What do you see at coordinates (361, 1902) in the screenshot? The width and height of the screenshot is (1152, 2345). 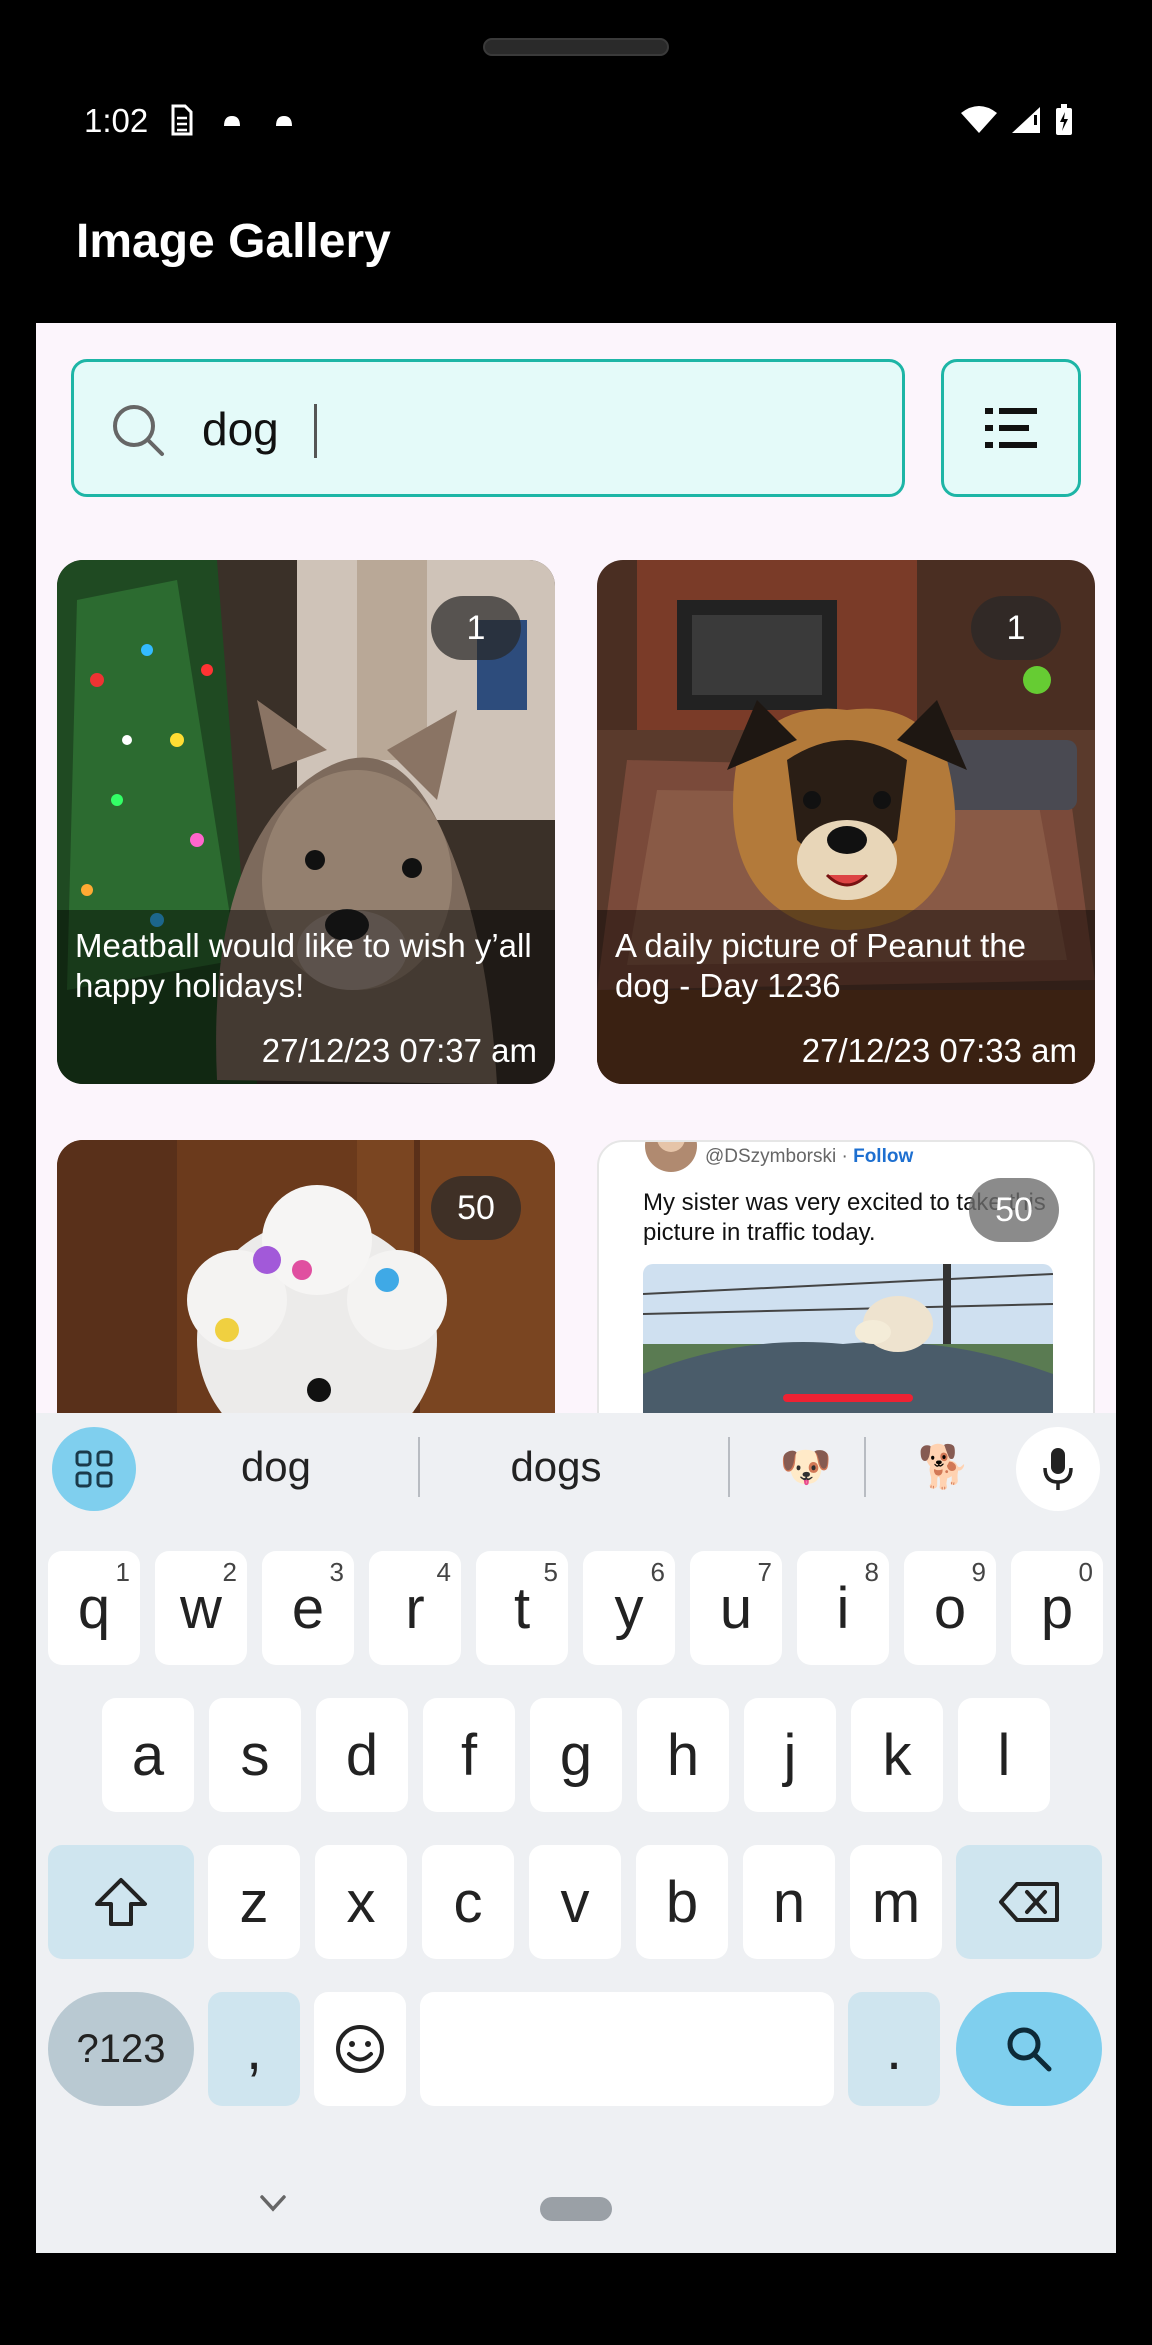 I see `key-x: x` at bounding box center [361, 1902].